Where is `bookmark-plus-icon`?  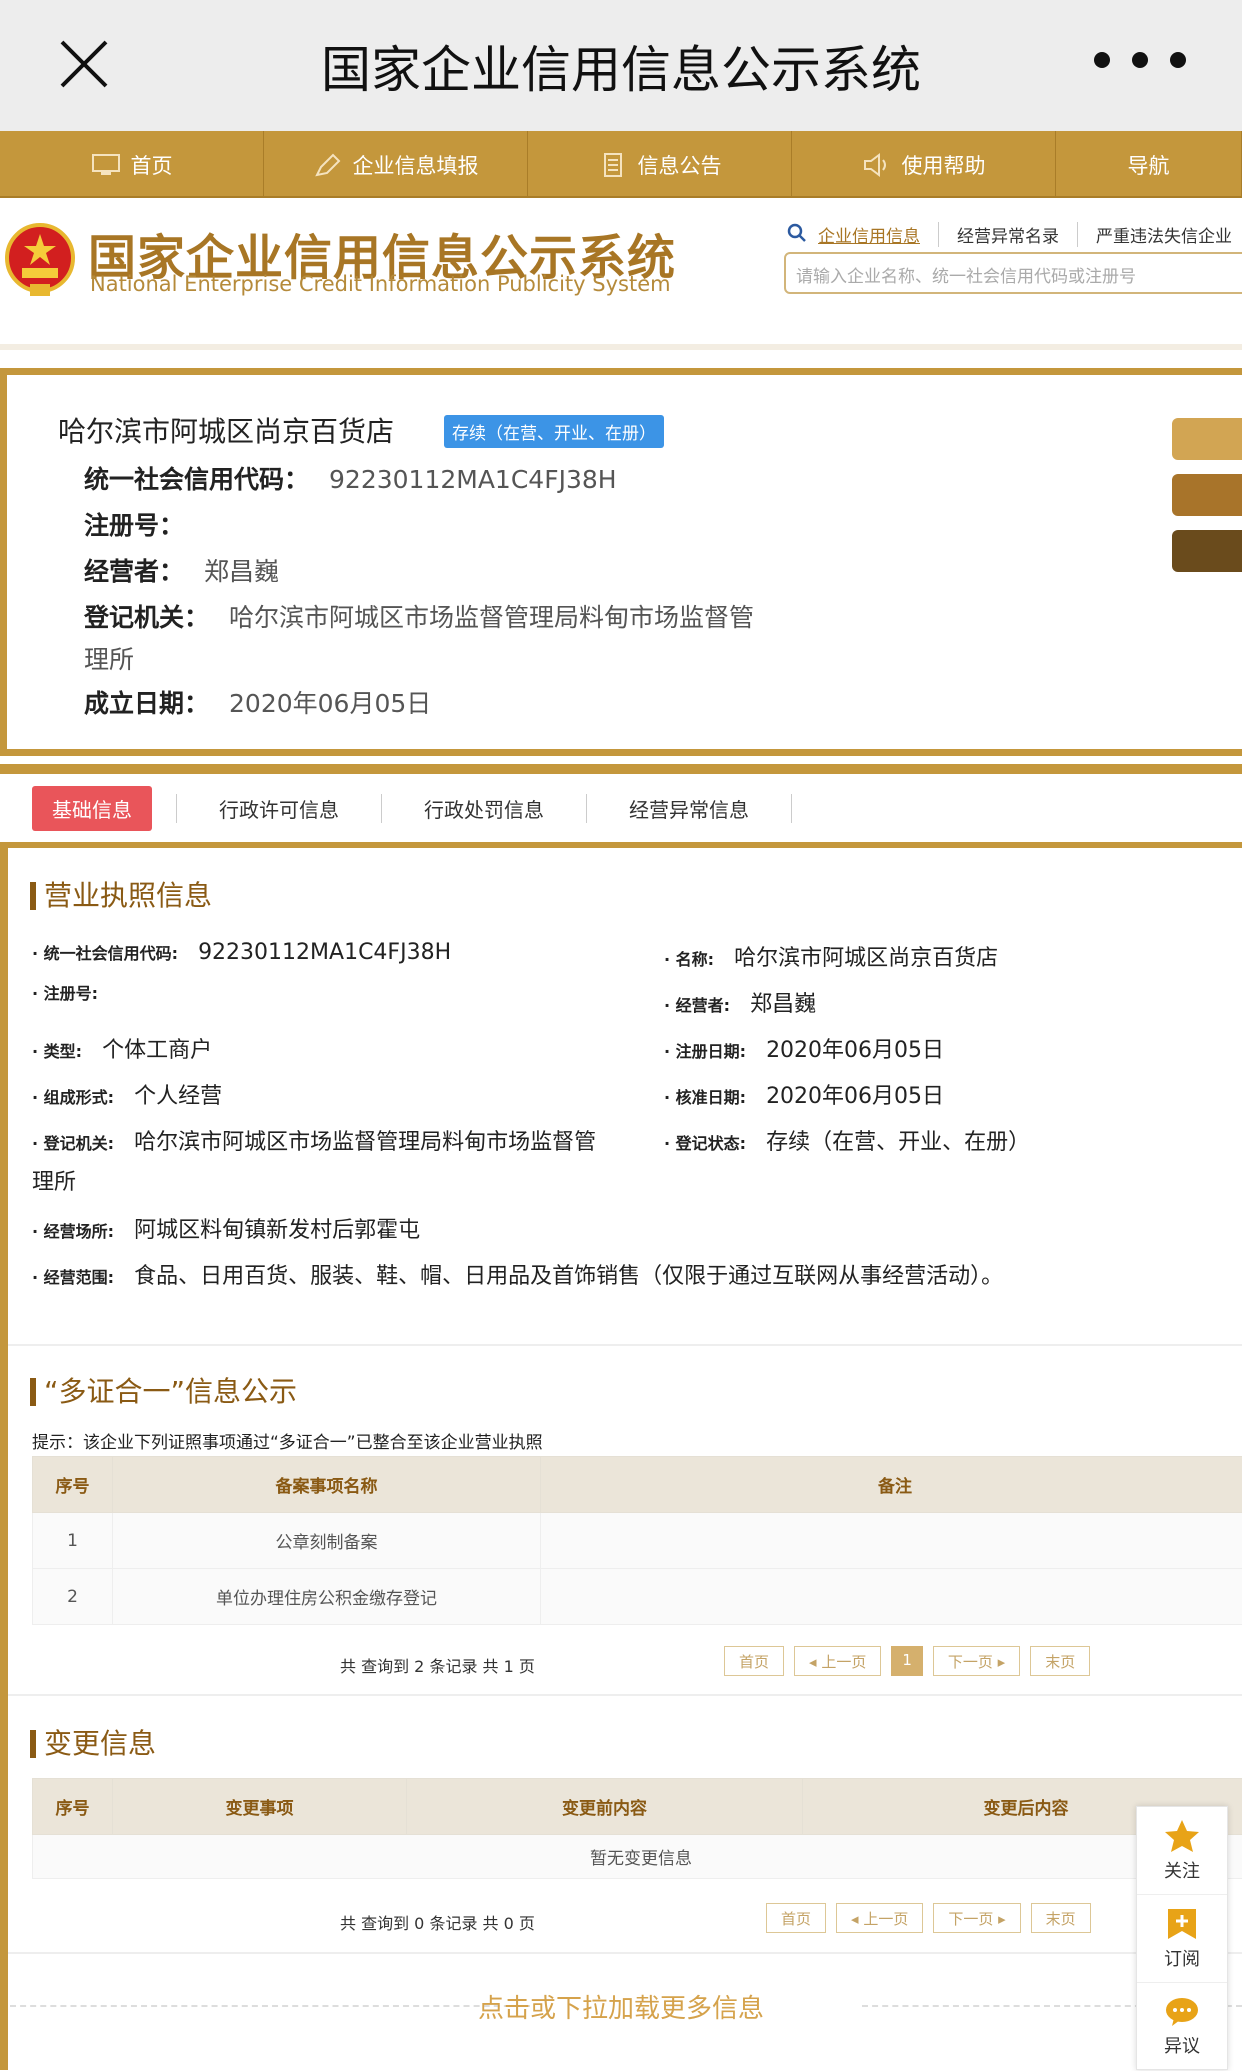
bookmark-plus-icon is located at coordinates (1182, 1924).